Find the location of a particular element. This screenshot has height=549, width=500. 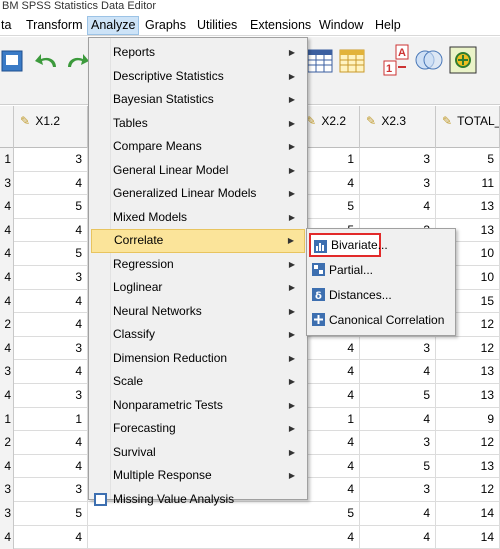

undo-icon is located at coordinates (49, 66).